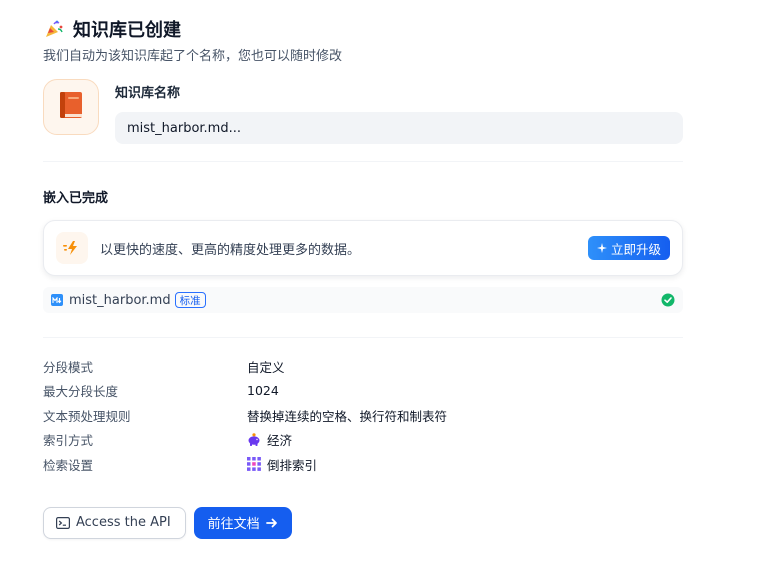 The width and height of the screenshot is (783, 570). Describe the element at coordinates (230, 250) in the screenshot. I see `upgrade-text: 以更快的速度、更高的精度处理更多的数据。` at that location.